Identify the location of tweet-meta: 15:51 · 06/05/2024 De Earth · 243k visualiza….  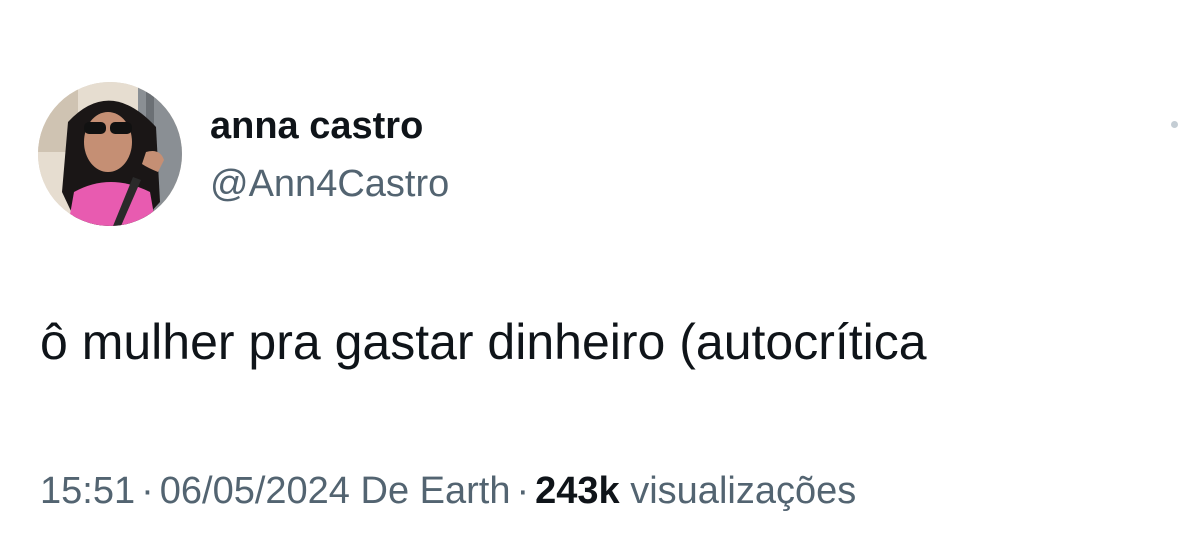
(448, 491).